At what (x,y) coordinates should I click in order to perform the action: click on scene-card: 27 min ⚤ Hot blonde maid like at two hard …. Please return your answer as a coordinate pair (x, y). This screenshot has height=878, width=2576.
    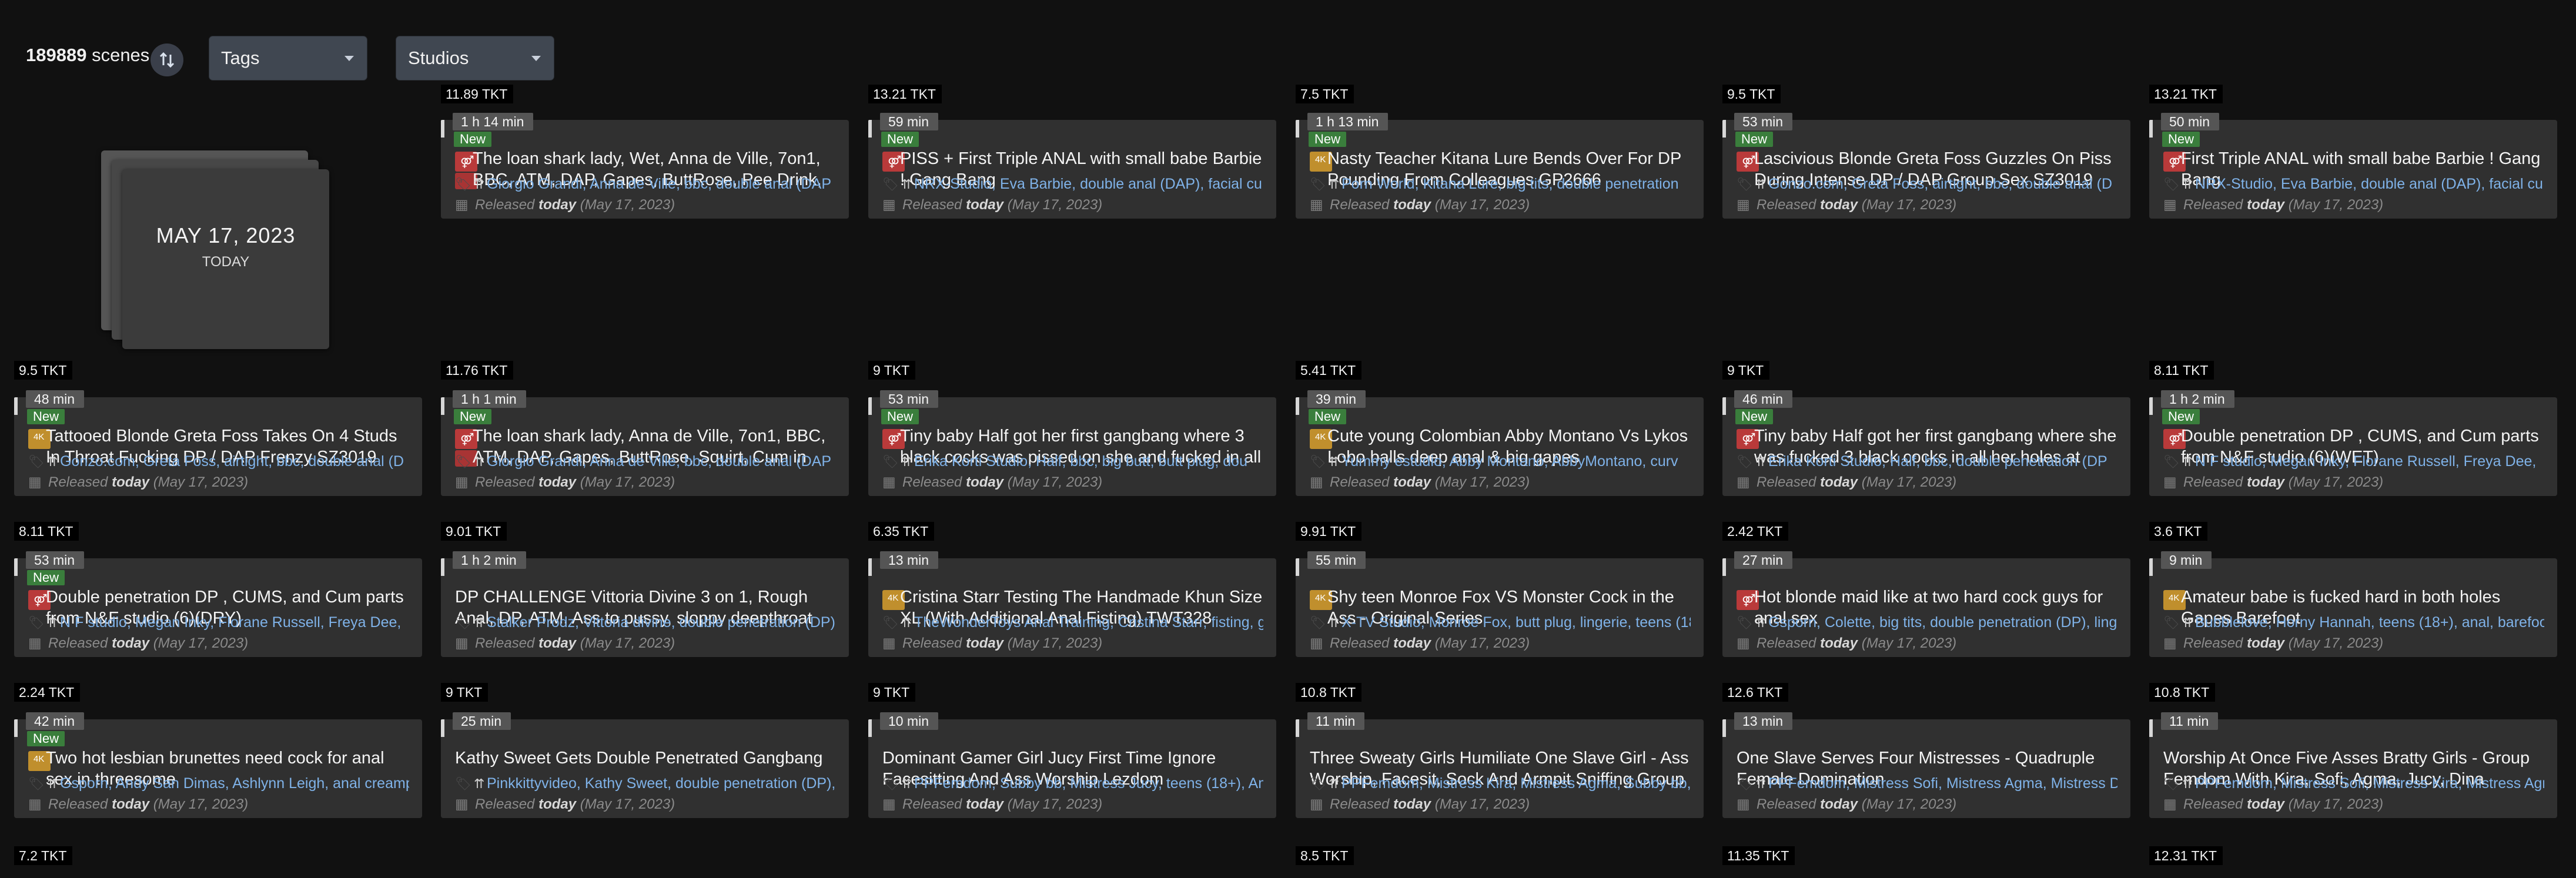
    Looking at the image, I should click on (1926, 604).